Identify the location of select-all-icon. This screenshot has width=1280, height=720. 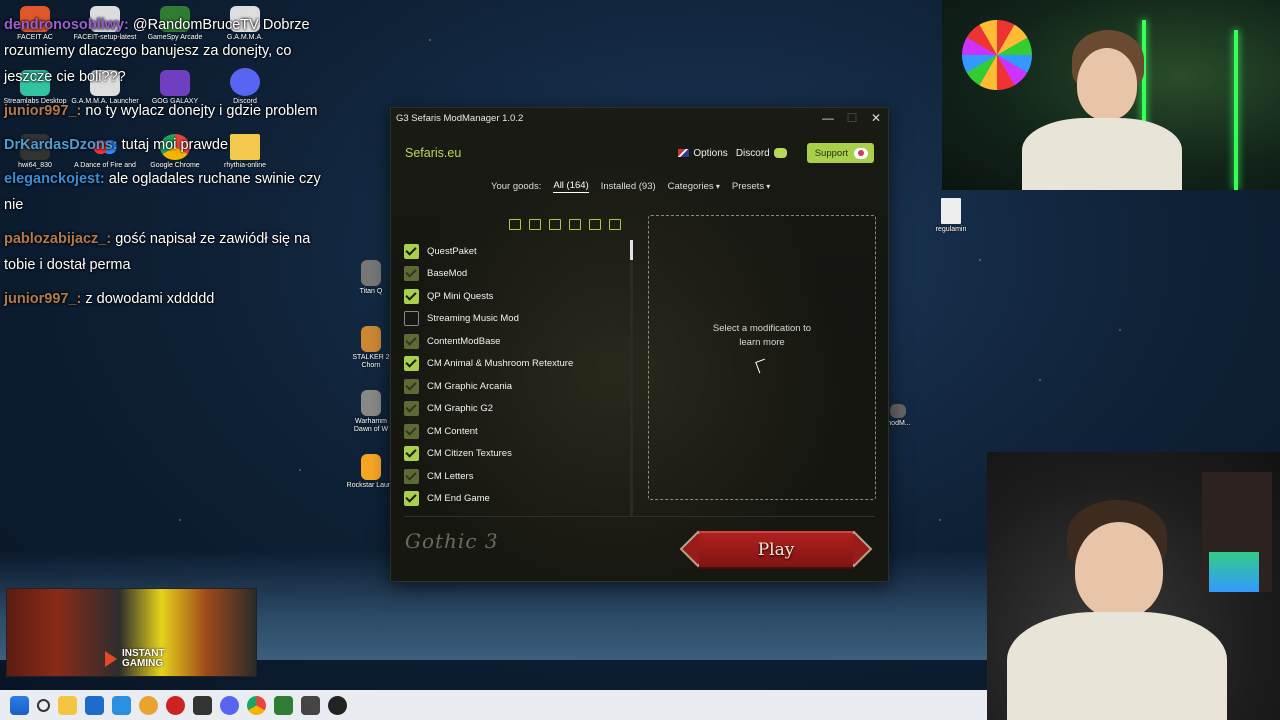
(515, 224).